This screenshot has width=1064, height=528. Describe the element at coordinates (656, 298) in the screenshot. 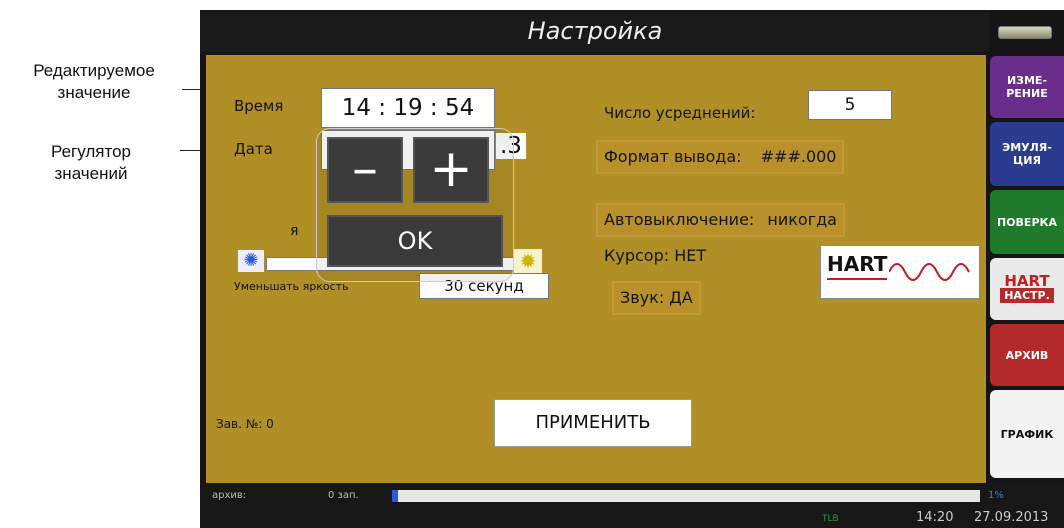

I see `sound-row: Звук: ДА` at that location.